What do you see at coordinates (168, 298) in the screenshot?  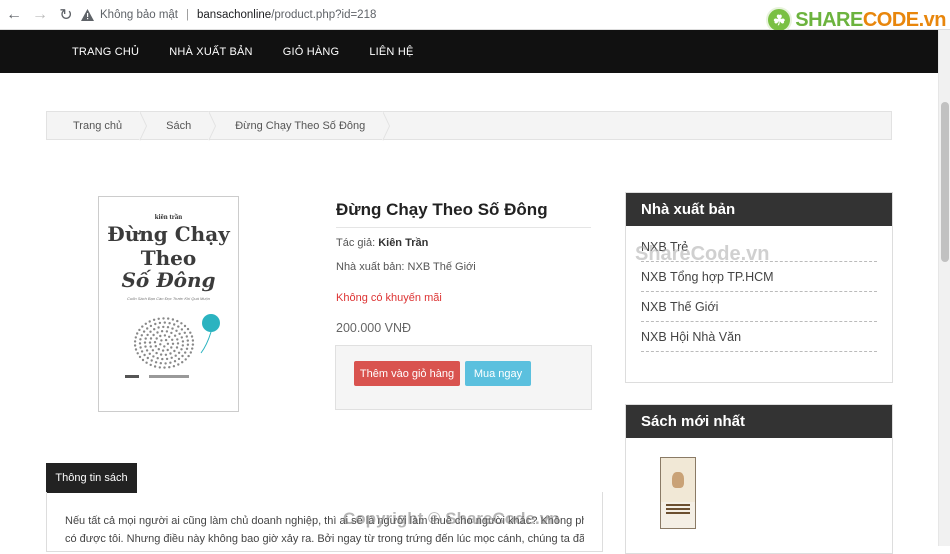 I see `cover-subtitle: Cuốn Sách Bạn Cần Đọc Trước Khi Quá Muộn` at bounding box center [168, 298].